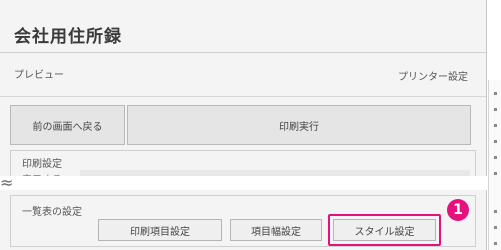 The height and width of the screenshot is (250, 501). Describe the element at coordinates (68, 37) in the screenshot. I see `page-title: 会社用住所録` at that location.